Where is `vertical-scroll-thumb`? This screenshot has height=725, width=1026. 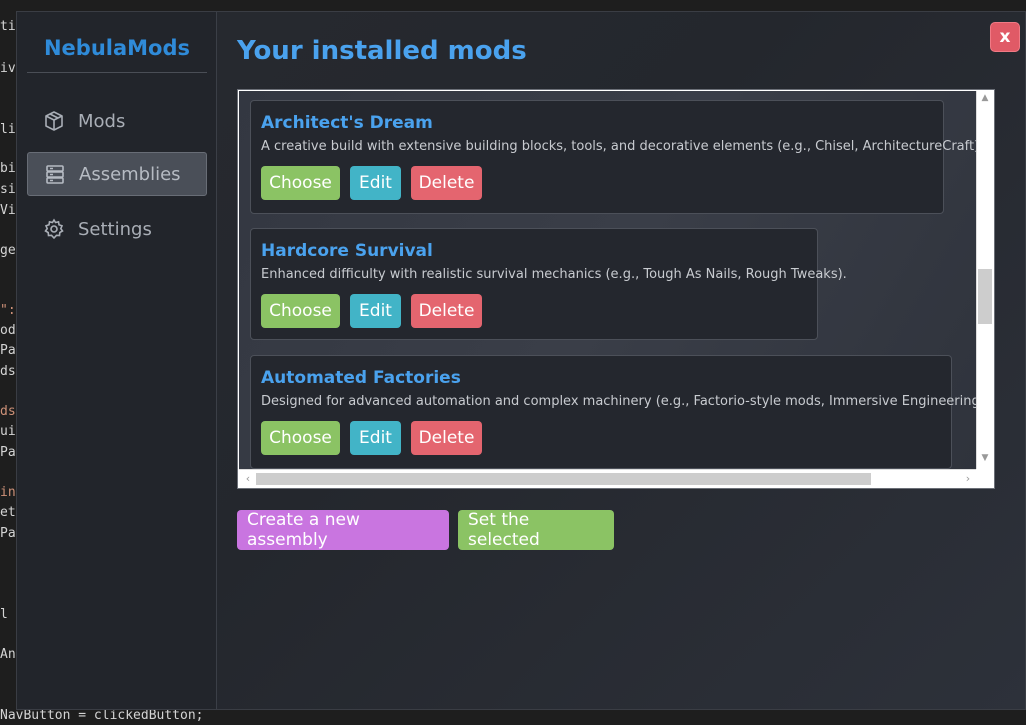 vertical-scroll-thumb is located at coordinates (985, 296).